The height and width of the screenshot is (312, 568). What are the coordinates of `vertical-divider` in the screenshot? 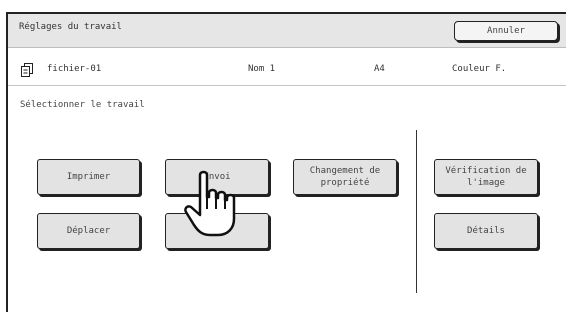 It's located at (416, 211).